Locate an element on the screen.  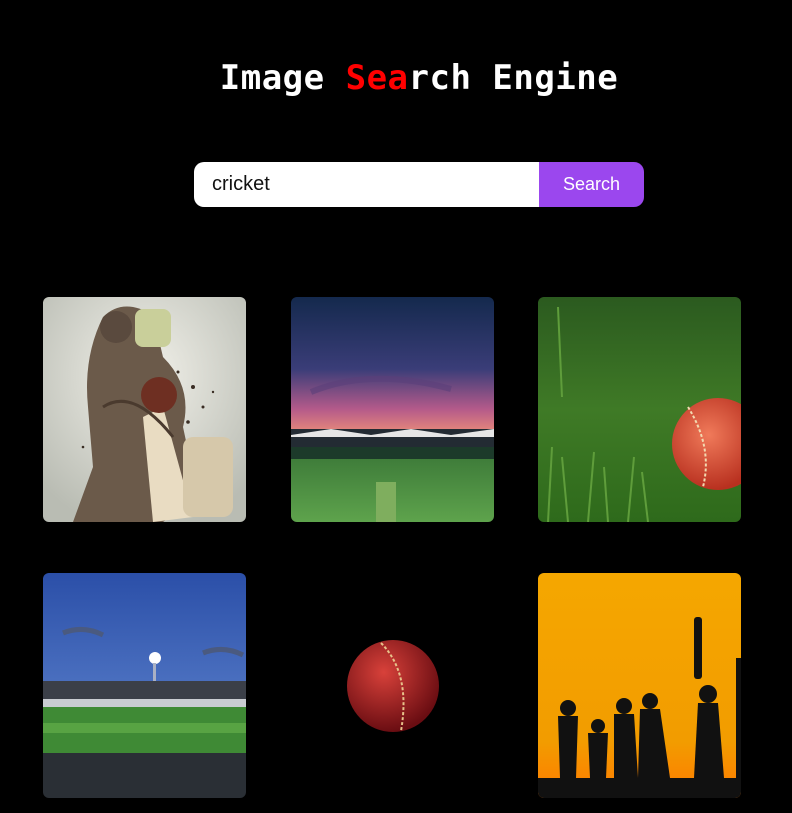
result-image-ball-grass is located at coordinates (639, 409).